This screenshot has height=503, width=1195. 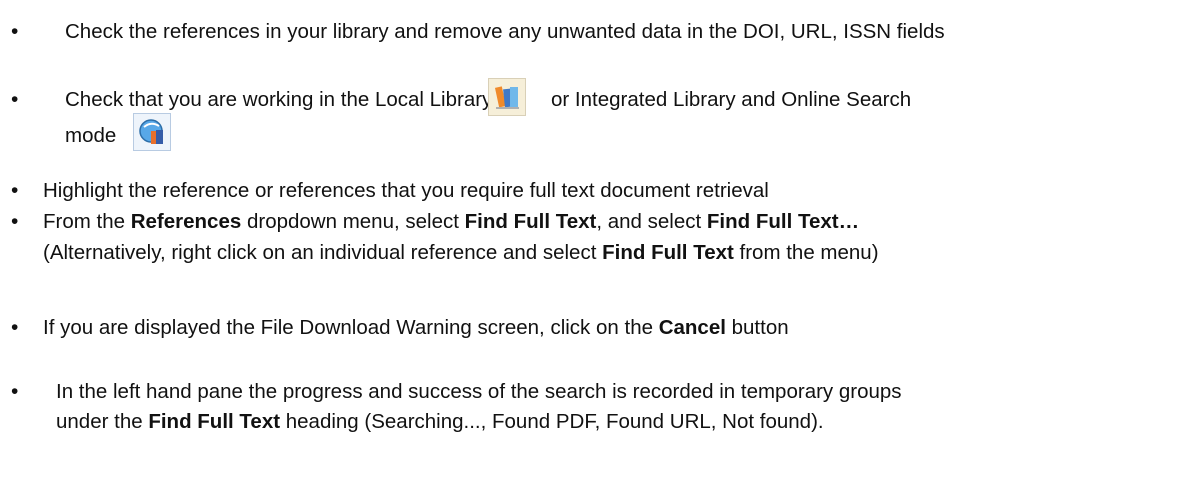 What do you see at coordinates (731, 99) in the screenshot?
I see `item-2-text-b: or Integrated Library and Online Search` at bounding box center [731, 99].